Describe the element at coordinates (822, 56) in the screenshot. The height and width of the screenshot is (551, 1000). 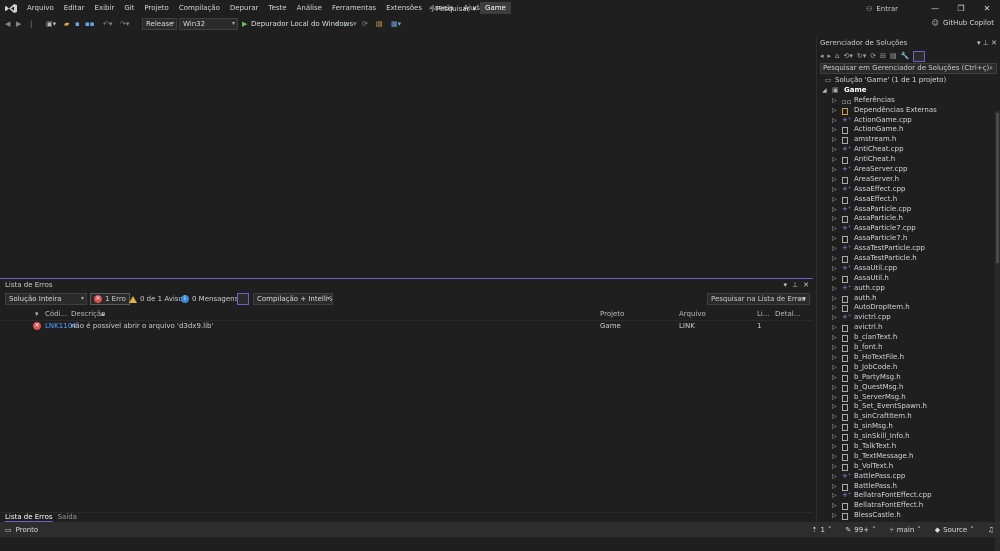
I see `back-icon: ◂` at that location.